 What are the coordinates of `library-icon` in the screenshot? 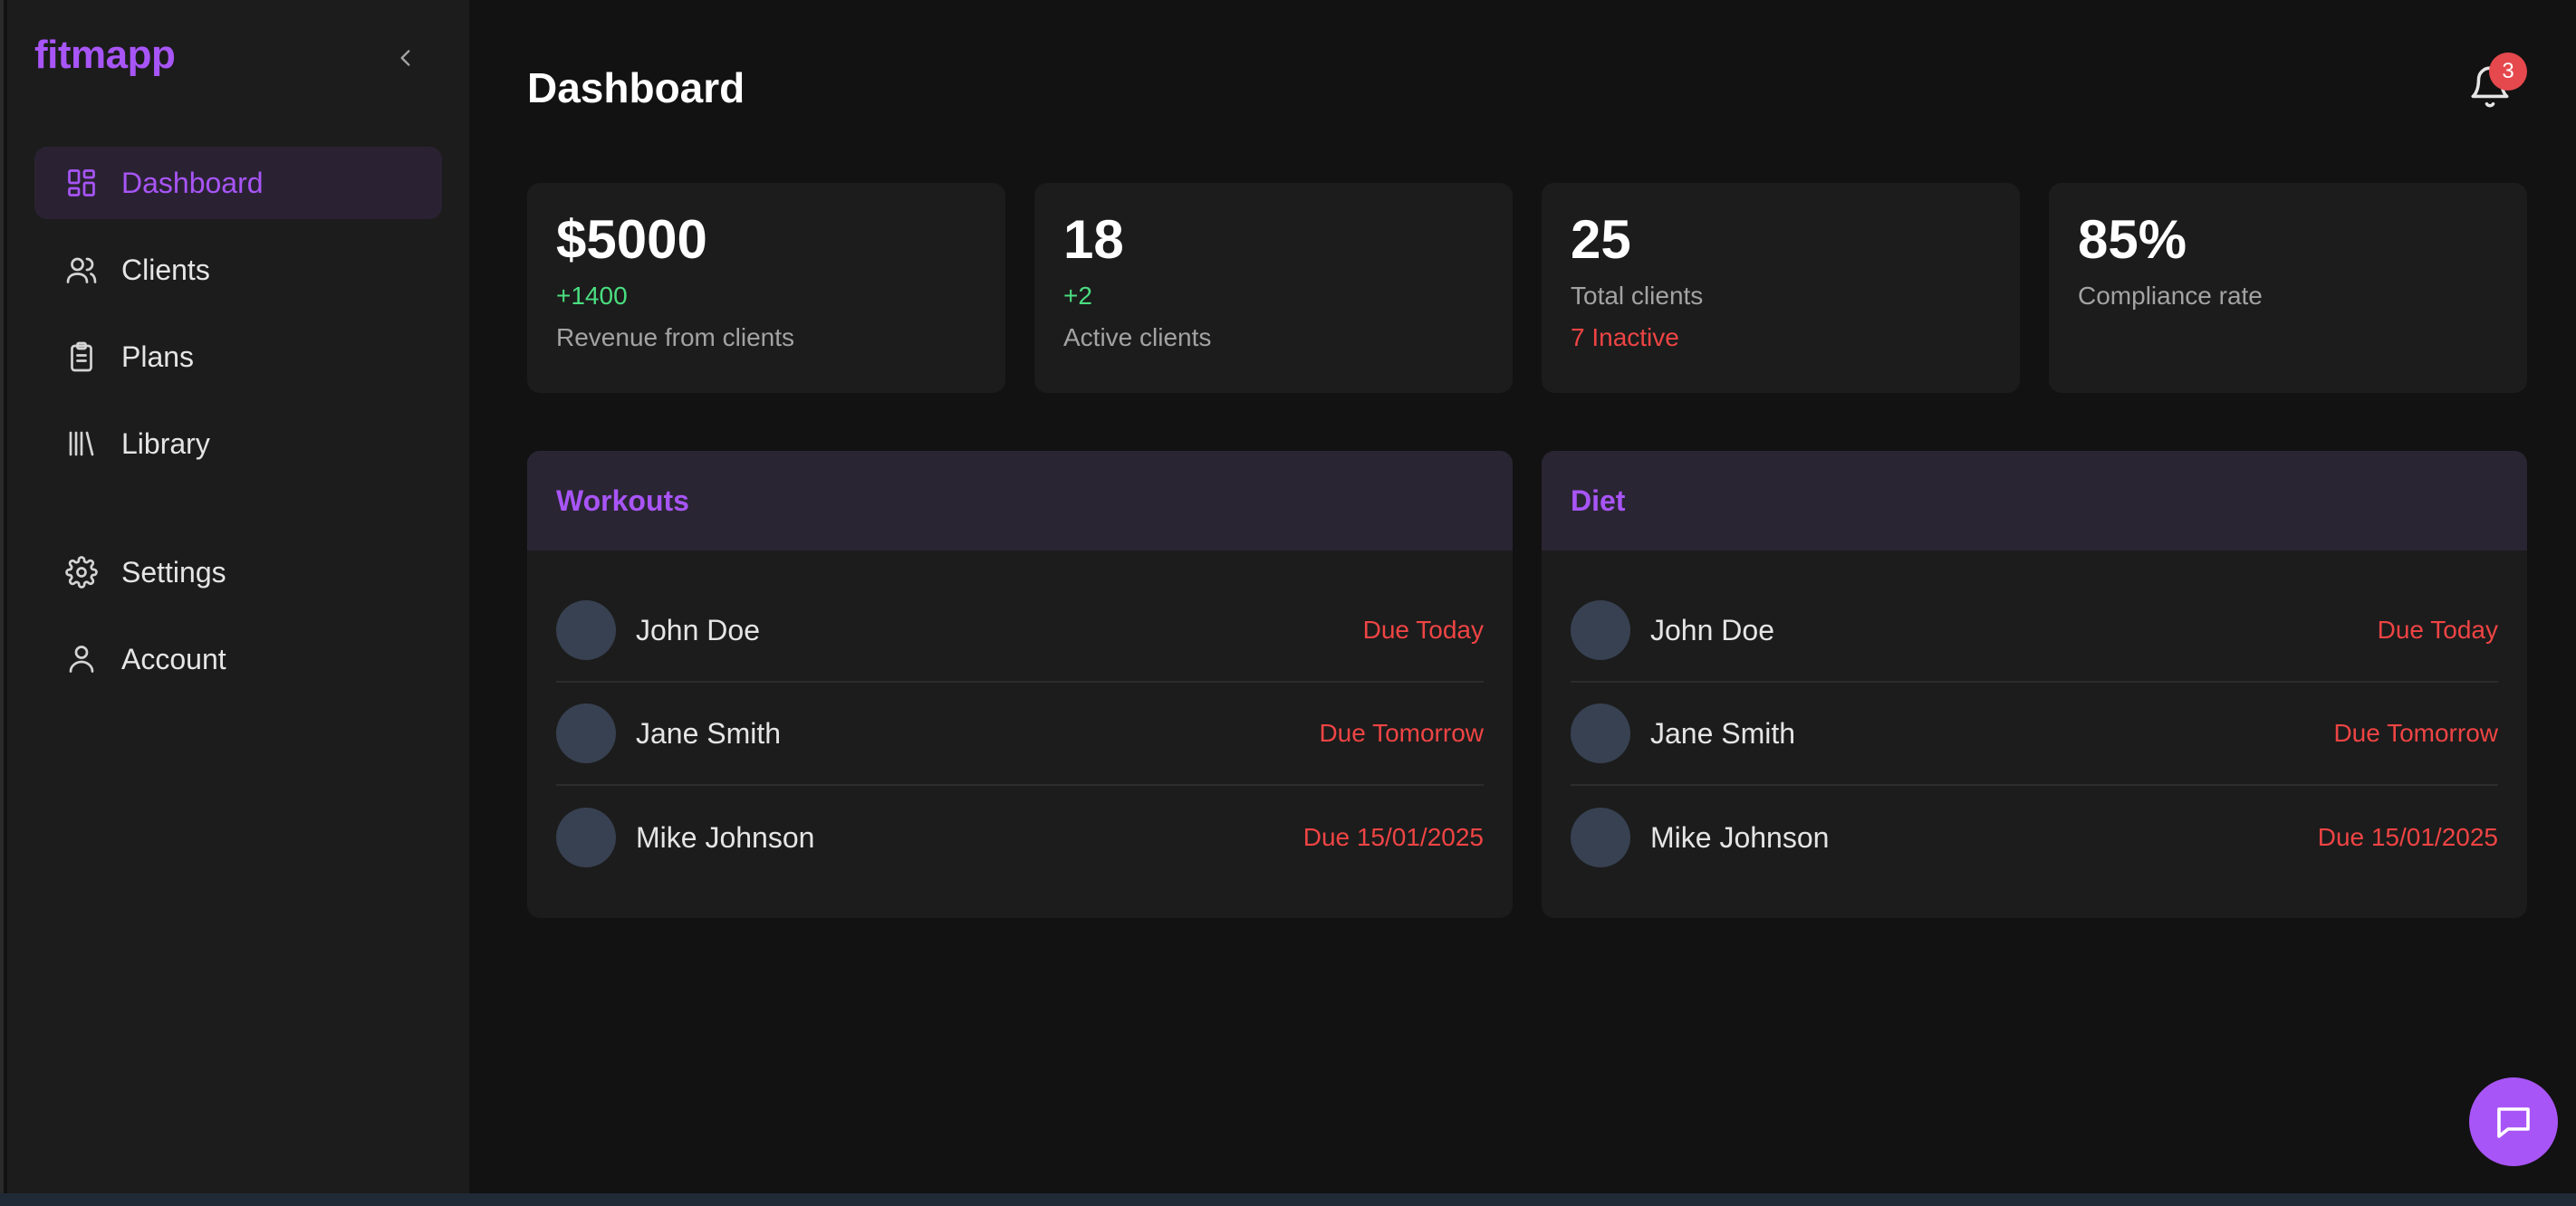 It's located at (81, 444).